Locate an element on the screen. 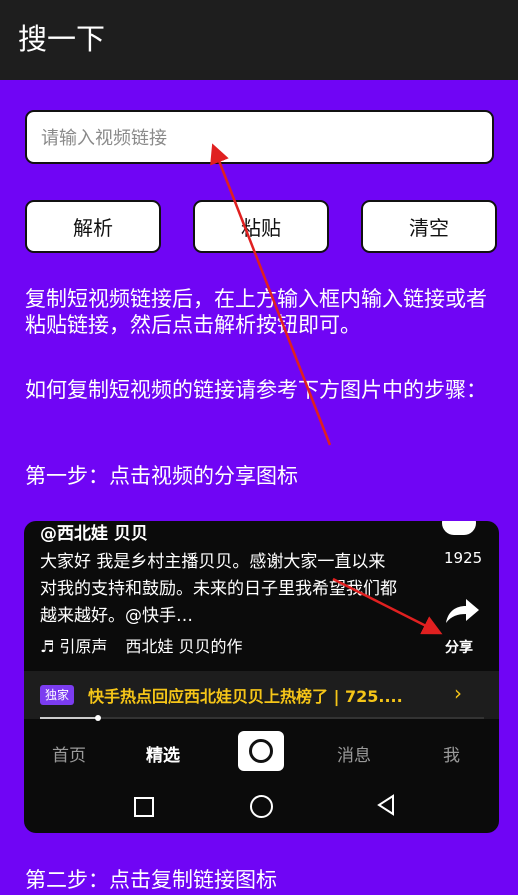 The width and height of the screenshot is (518, 895). hot-banner: 独家 快手热点回应西北娃贝贝上热榜了 | 725.... › is located at coordinates (261, 695).